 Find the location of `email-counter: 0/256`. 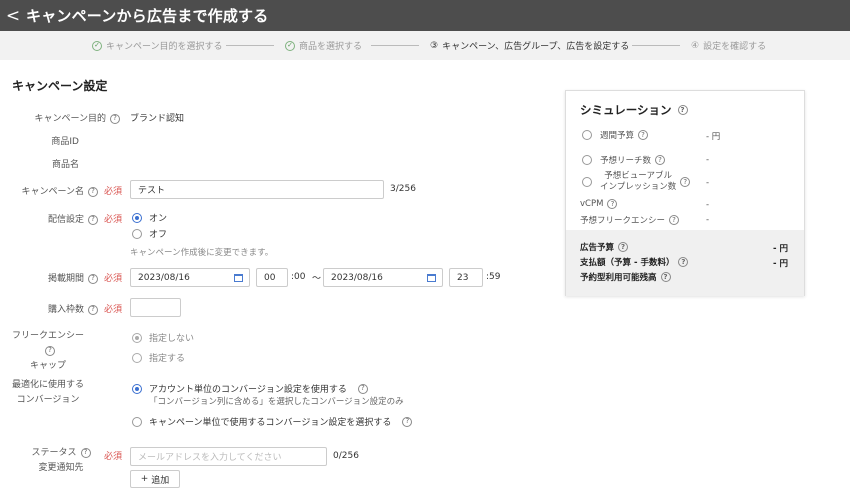

email-counter: 0/256 is located at coordinates (346, 456).